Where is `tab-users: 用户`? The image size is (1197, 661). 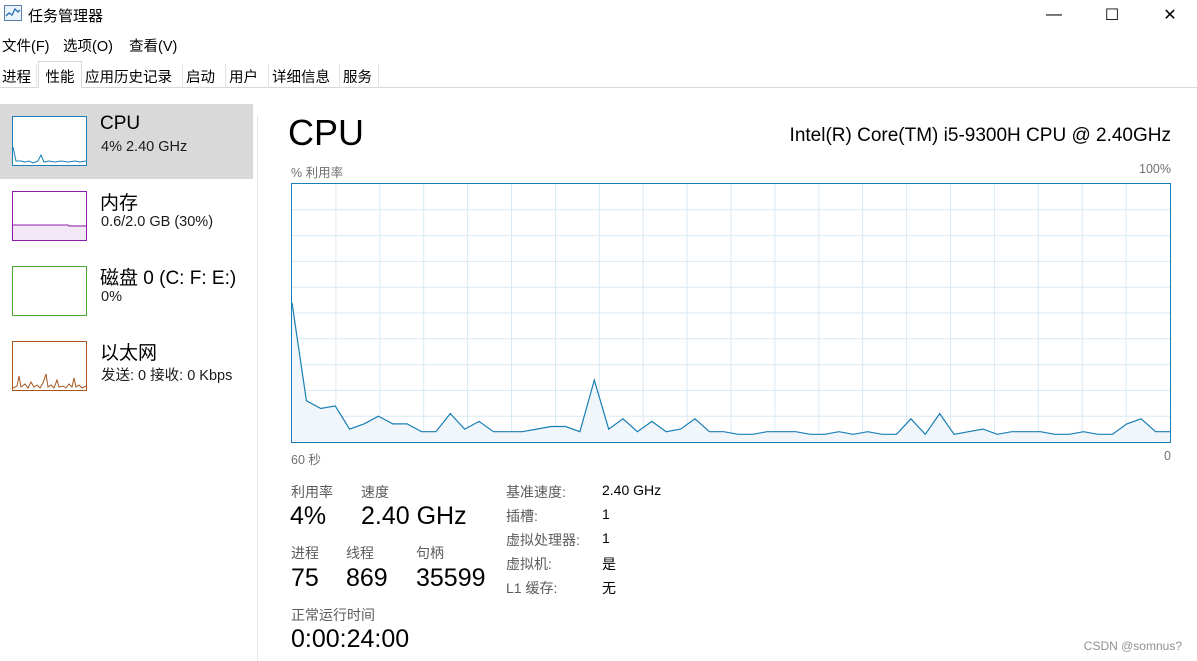 tab-users: 用户 is located at coordinates (248, 76).